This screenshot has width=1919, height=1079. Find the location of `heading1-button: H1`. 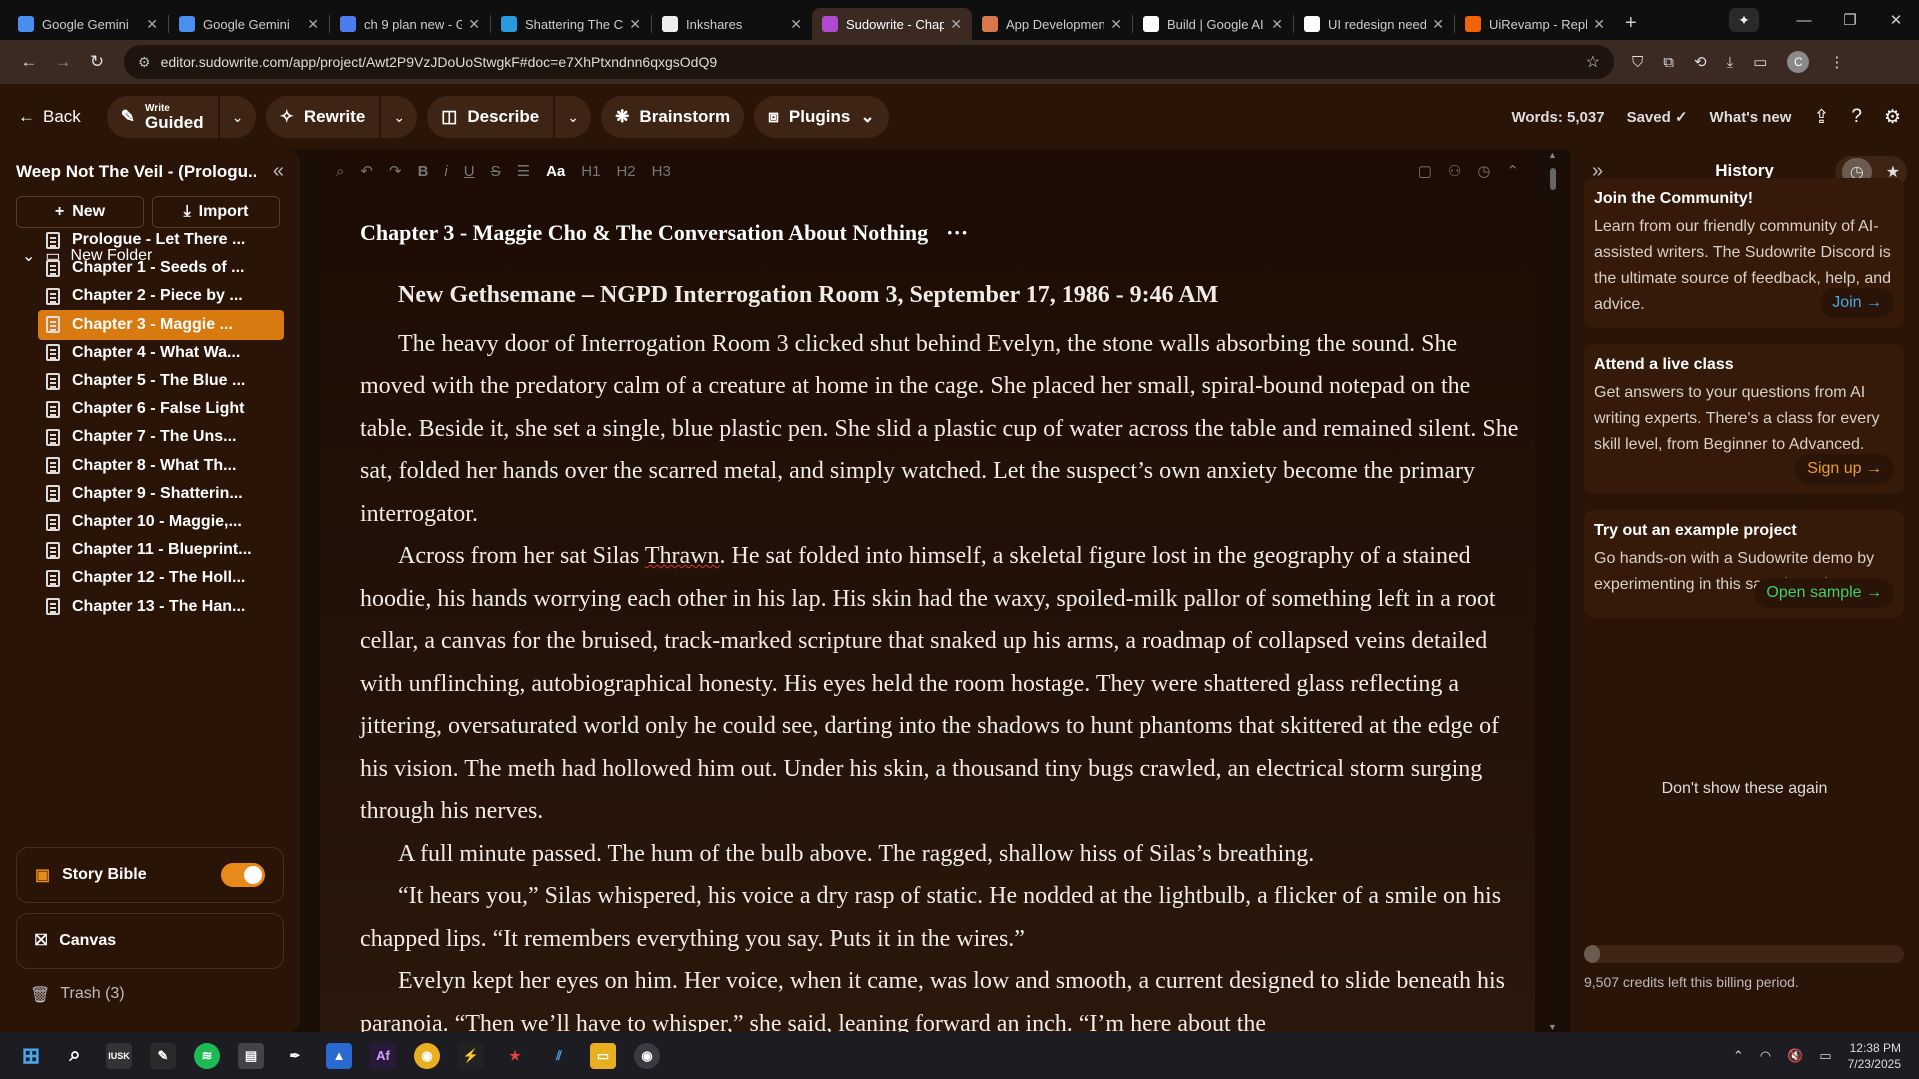

heading1-button: H1 is located at coordinates (590, 171).